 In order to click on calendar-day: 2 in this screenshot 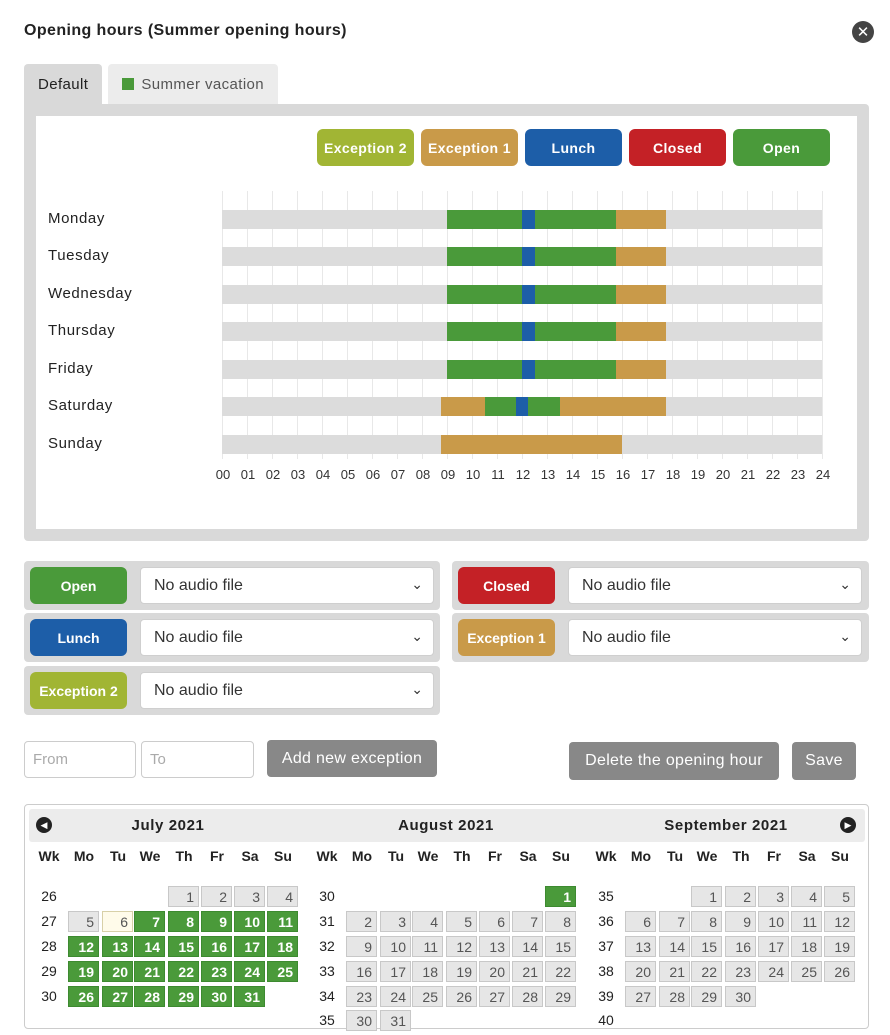, I will do `click(361, 921)`.